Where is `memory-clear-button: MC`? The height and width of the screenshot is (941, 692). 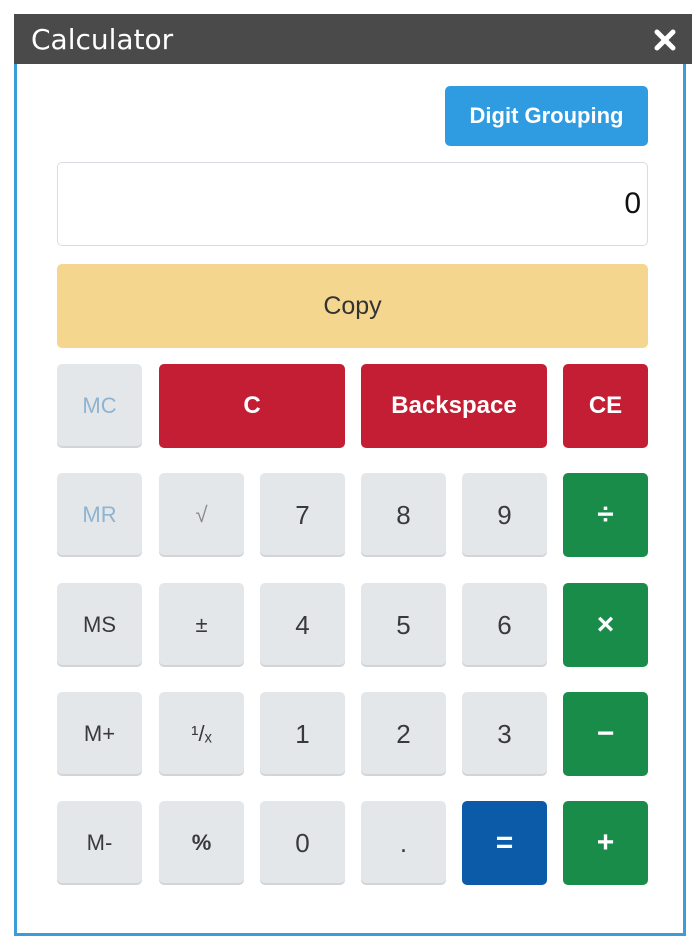
memory-clear-button: MC is located at coordinates (99, 406).